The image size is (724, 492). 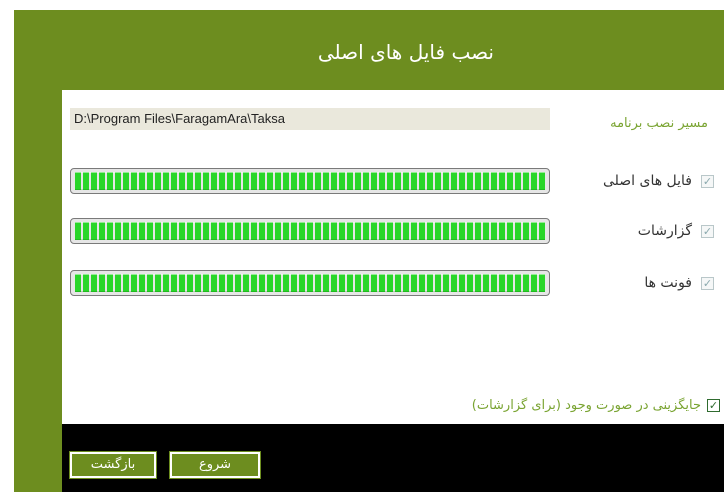 I want to click on install-path-field: D:\Program Files\FaragamAra\Taksa, so click(x=310, y=119).